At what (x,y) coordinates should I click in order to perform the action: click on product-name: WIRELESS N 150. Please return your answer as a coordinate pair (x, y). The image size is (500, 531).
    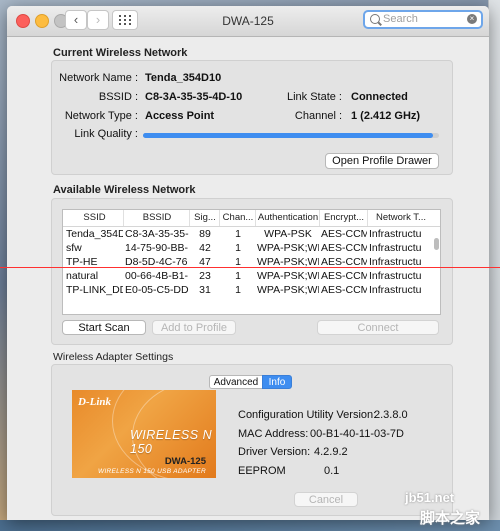
    Looking at the image, I should click on (171, 442).